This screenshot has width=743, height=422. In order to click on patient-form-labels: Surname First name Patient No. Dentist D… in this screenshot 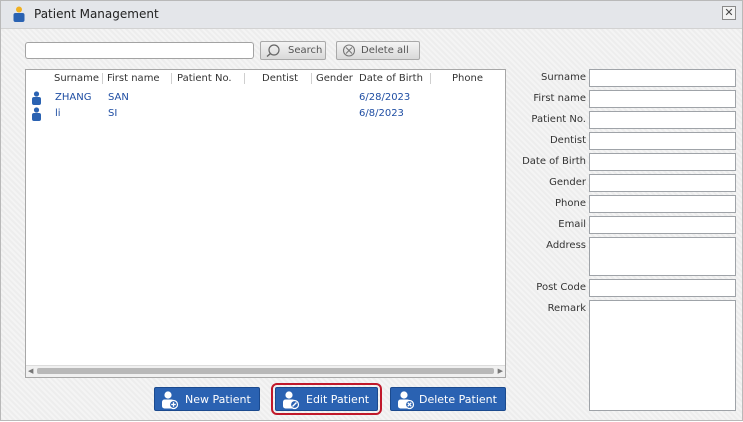, I will do `click(543, 211)`.